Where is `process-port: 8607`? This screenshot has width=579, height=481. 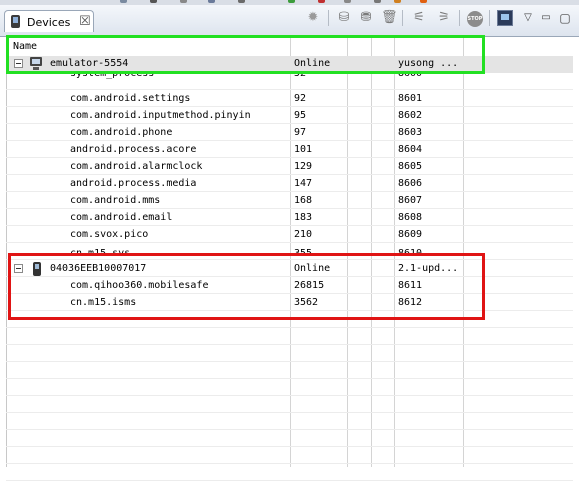 process-port: 8607 is located at coordinates (410, 200).